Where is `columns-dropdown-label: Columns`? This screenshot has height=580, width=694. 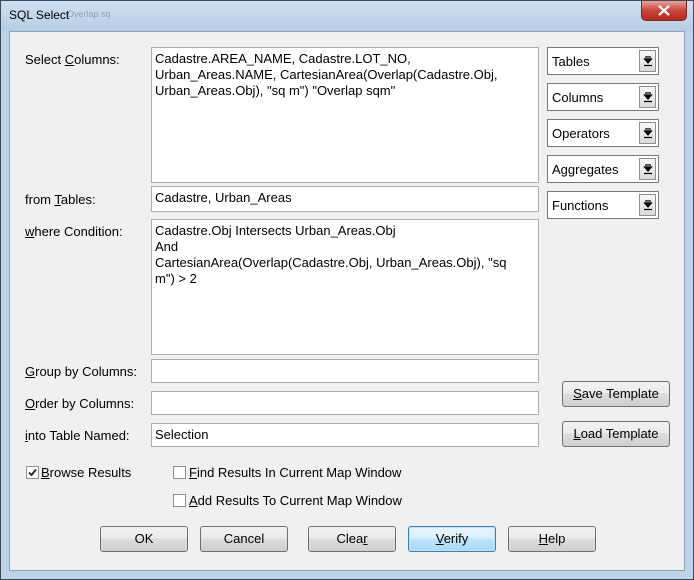
columns-dropdown-label: Columns is located at coordinates (578, 97).